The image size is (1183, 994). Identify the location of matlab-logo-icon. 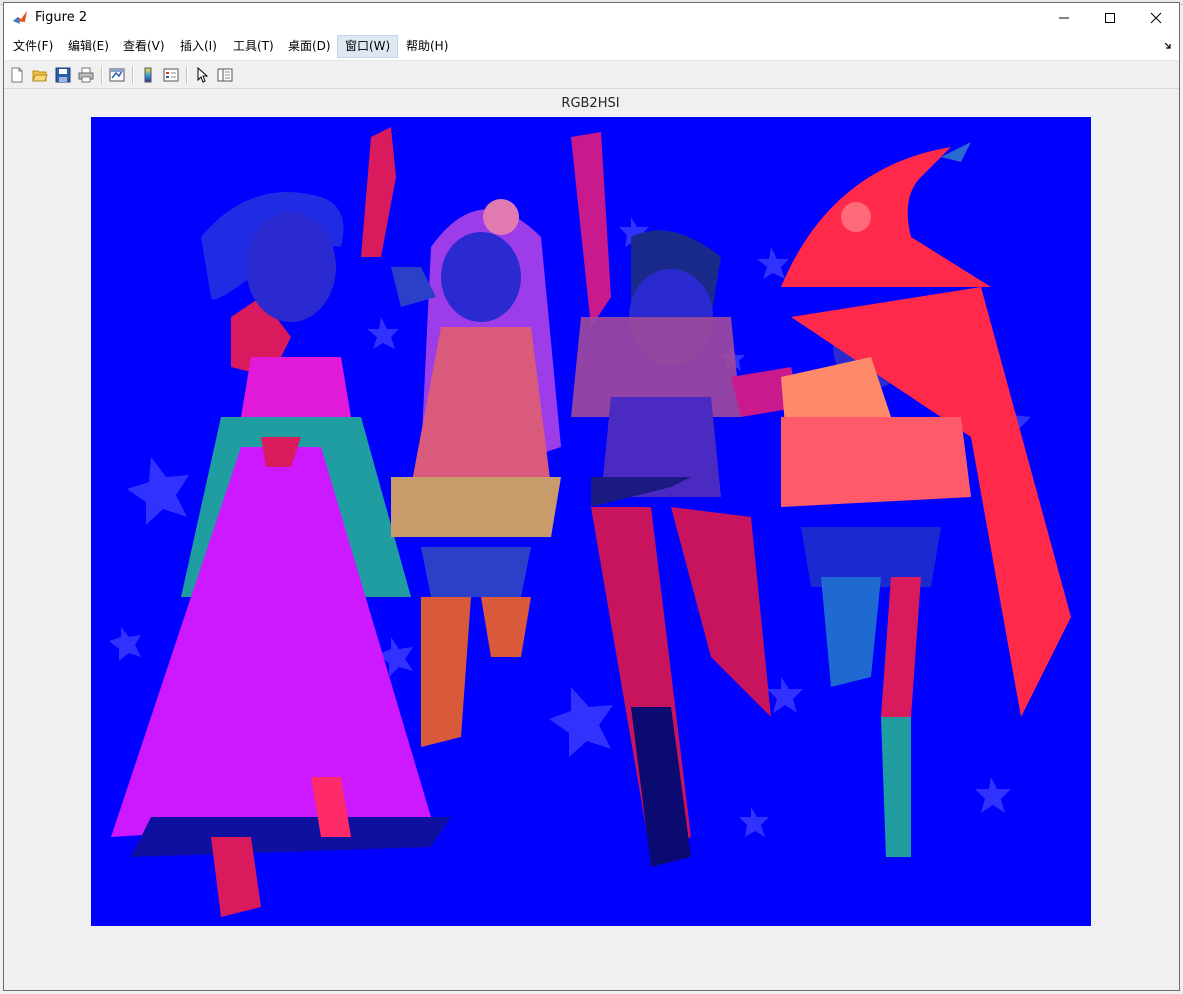
(20, 18).